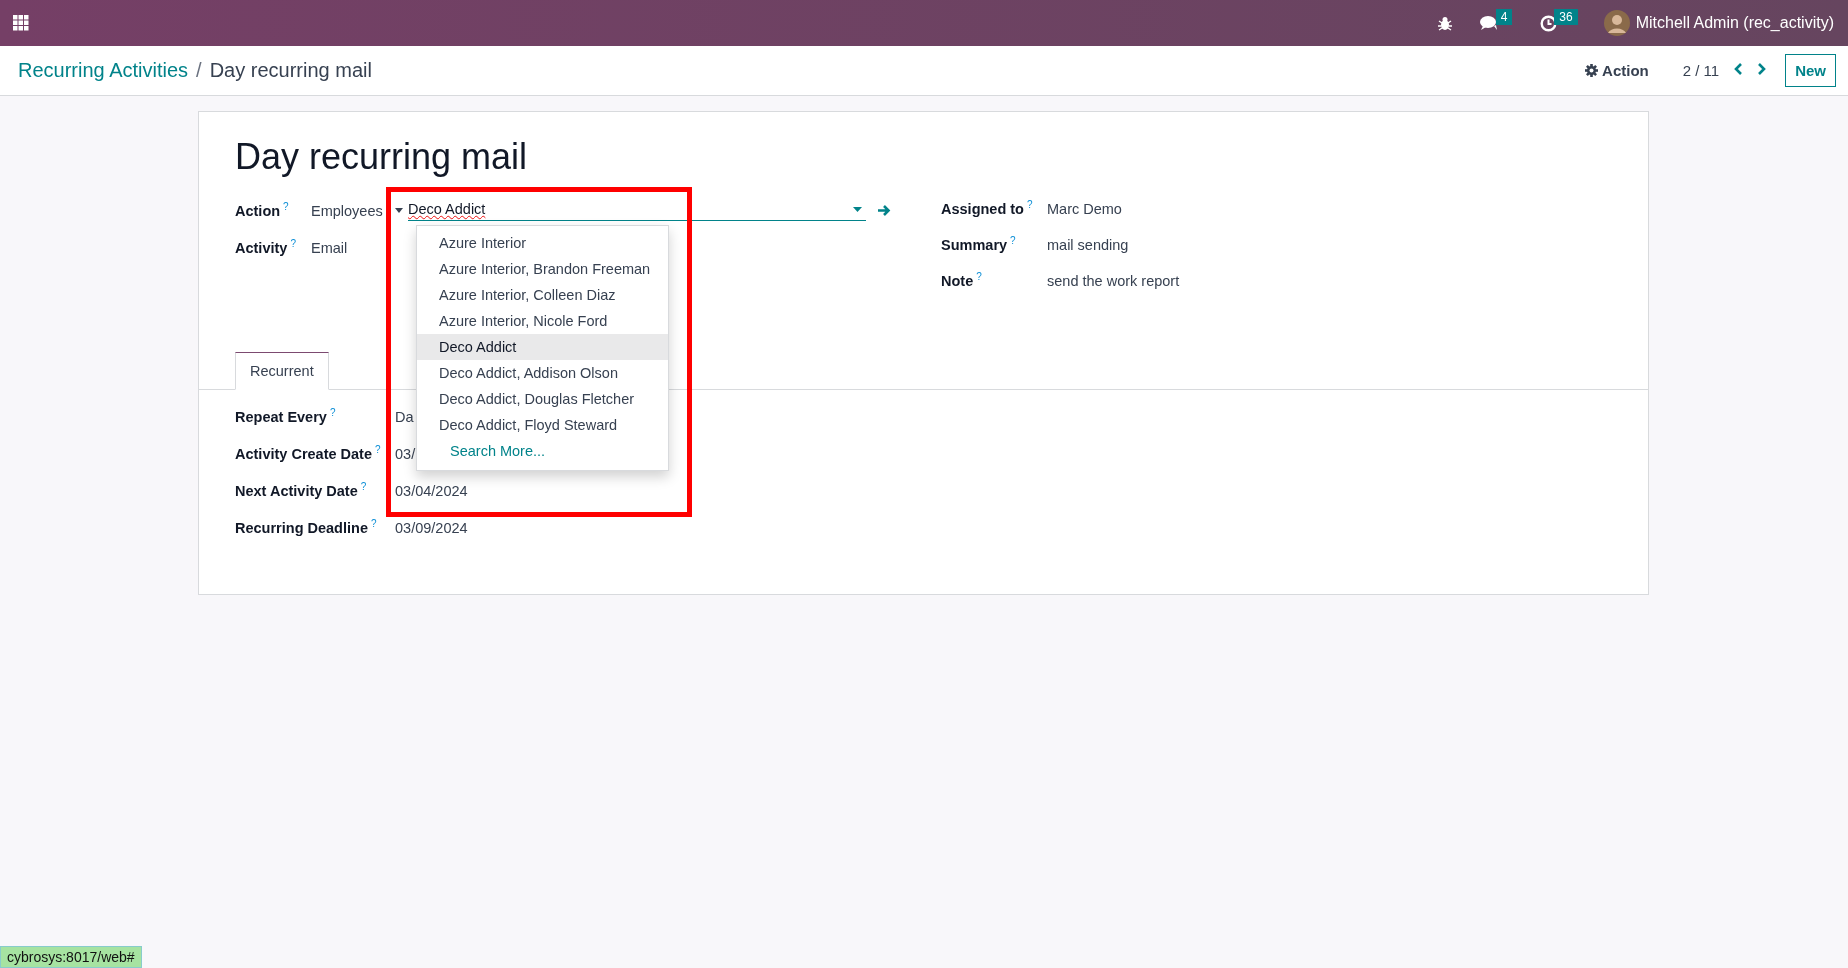  What do you see at coordinates (347, 210) in the screenshot?
I see `model-select: Employees` at bounding box center [347, 210].